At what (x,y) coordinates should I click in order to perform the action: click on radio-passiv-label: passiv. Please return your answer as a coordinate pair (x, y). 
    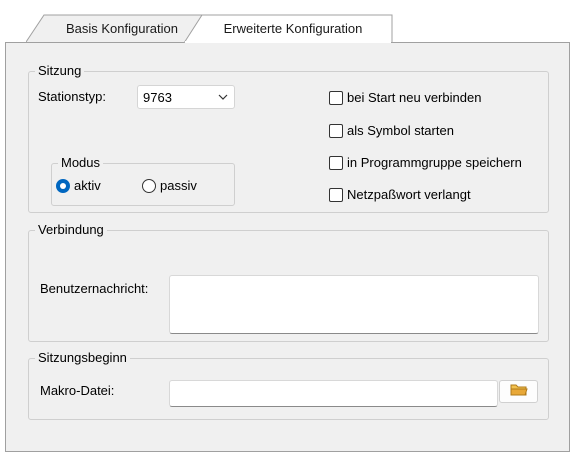
    Looking at the image, I should click on (178, 185).